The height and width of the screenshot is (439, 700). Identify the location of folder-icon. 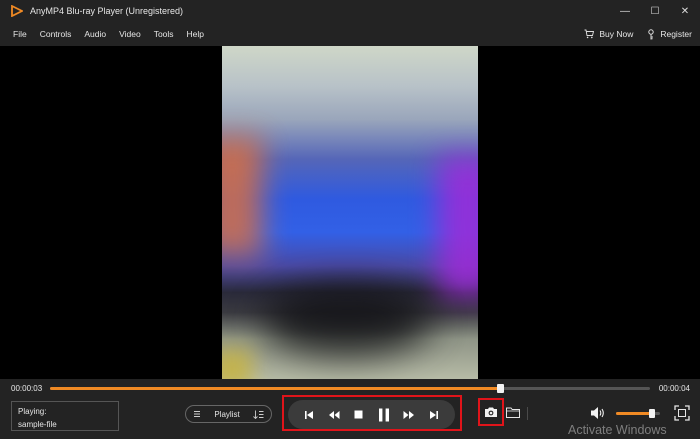
(513, 412).